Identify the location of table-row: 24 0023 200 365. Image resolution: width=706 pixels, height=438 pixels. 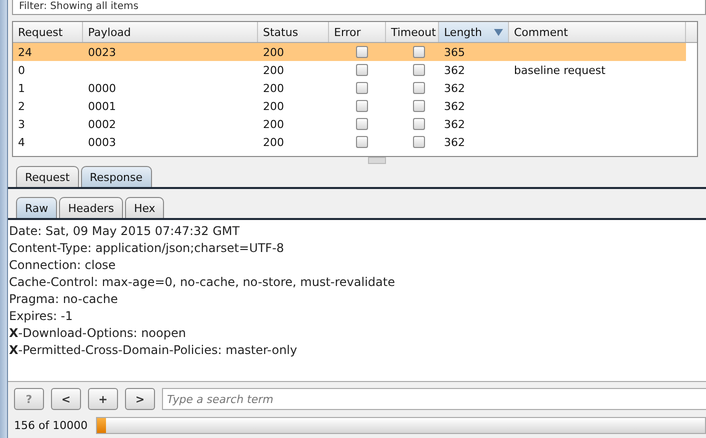
(349, 52).